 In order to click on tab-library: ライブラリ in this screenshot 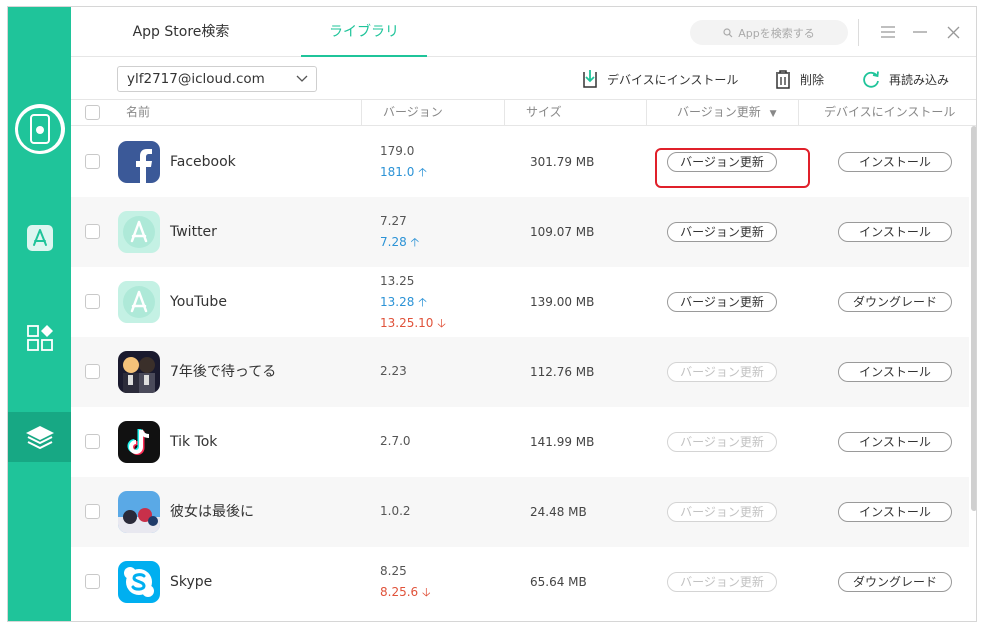, I will do `click(364, 32)`.